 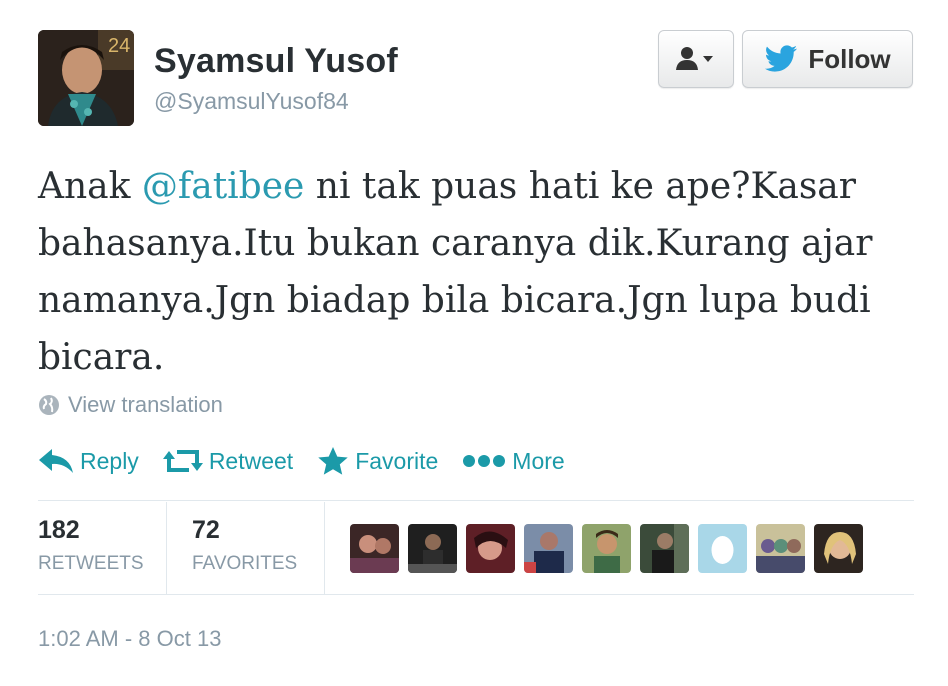 What do you see at coordinates (109, 460) in the screenshot?
I see `reply-label: Reply` at bounding box center [109, 460].